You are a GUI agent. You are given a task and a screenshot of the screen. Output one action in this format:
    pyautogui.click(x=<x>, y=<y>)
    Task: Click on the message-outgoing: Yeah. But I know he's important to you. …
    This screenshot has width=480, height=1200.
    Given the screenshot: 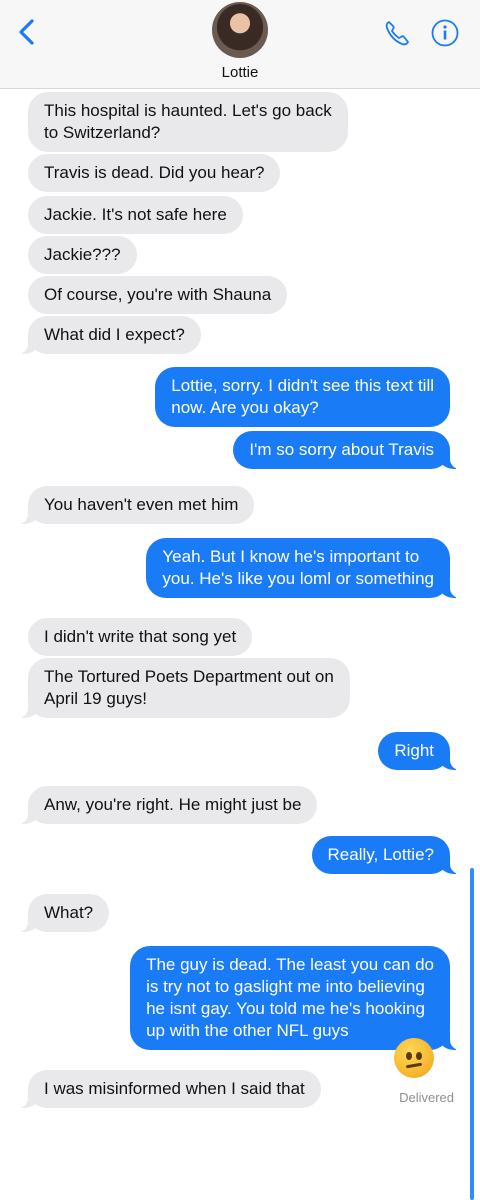 What is the action you would take?
    pyautogui.click(x=304, y=568)
    